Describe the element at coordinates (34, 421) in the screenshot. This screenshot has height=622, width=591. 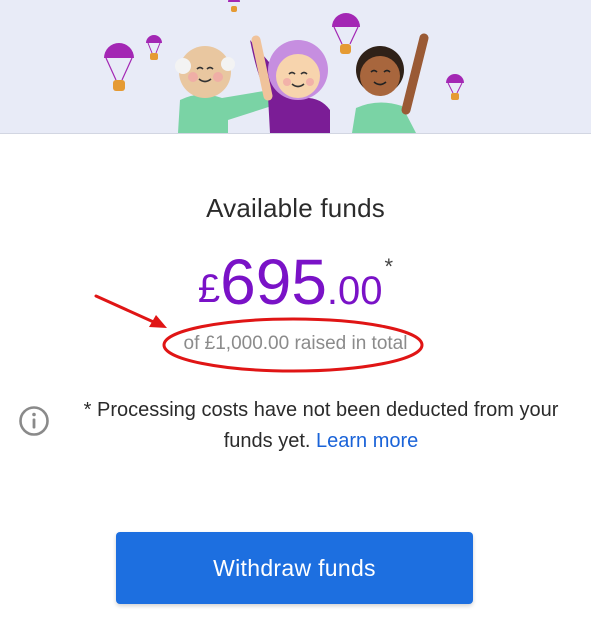
I see `info-circle-icon` at that location.